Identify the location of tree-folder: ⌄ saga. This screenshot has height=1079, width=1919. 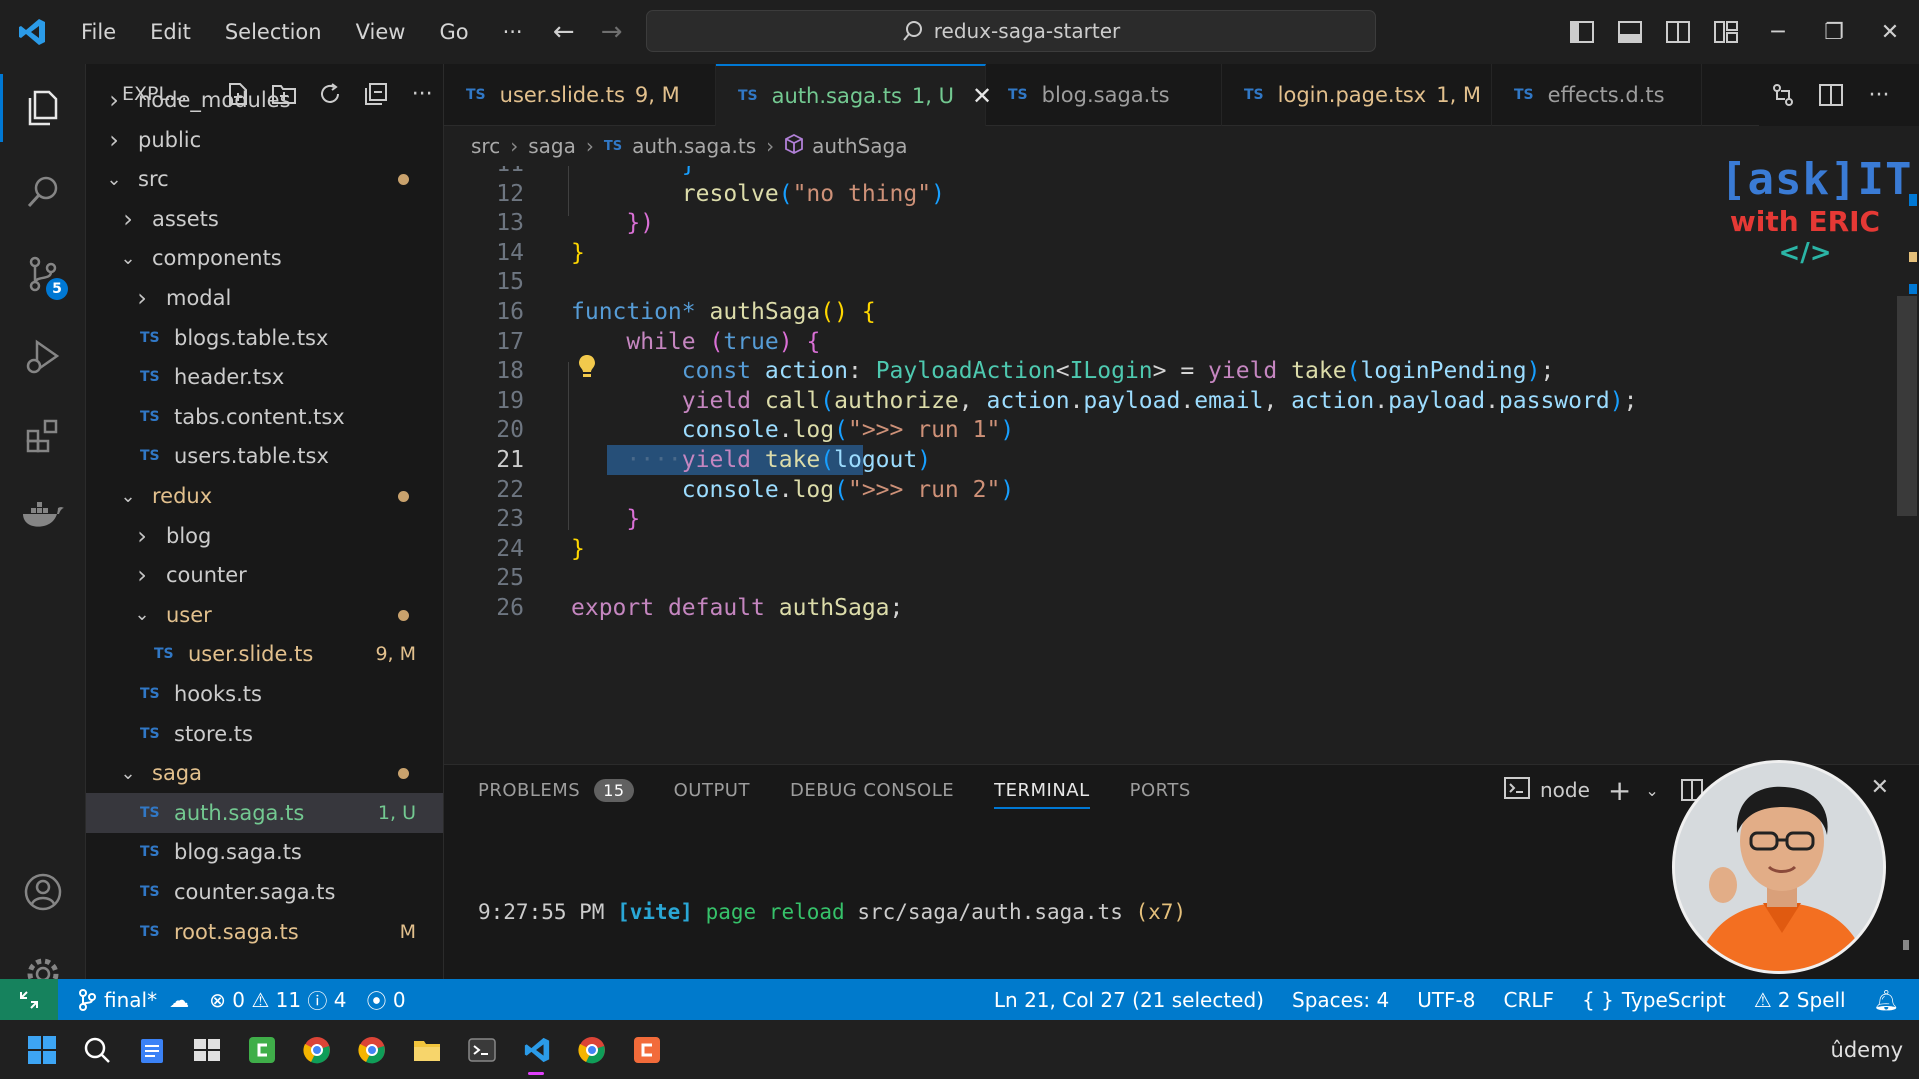
(264, 773).